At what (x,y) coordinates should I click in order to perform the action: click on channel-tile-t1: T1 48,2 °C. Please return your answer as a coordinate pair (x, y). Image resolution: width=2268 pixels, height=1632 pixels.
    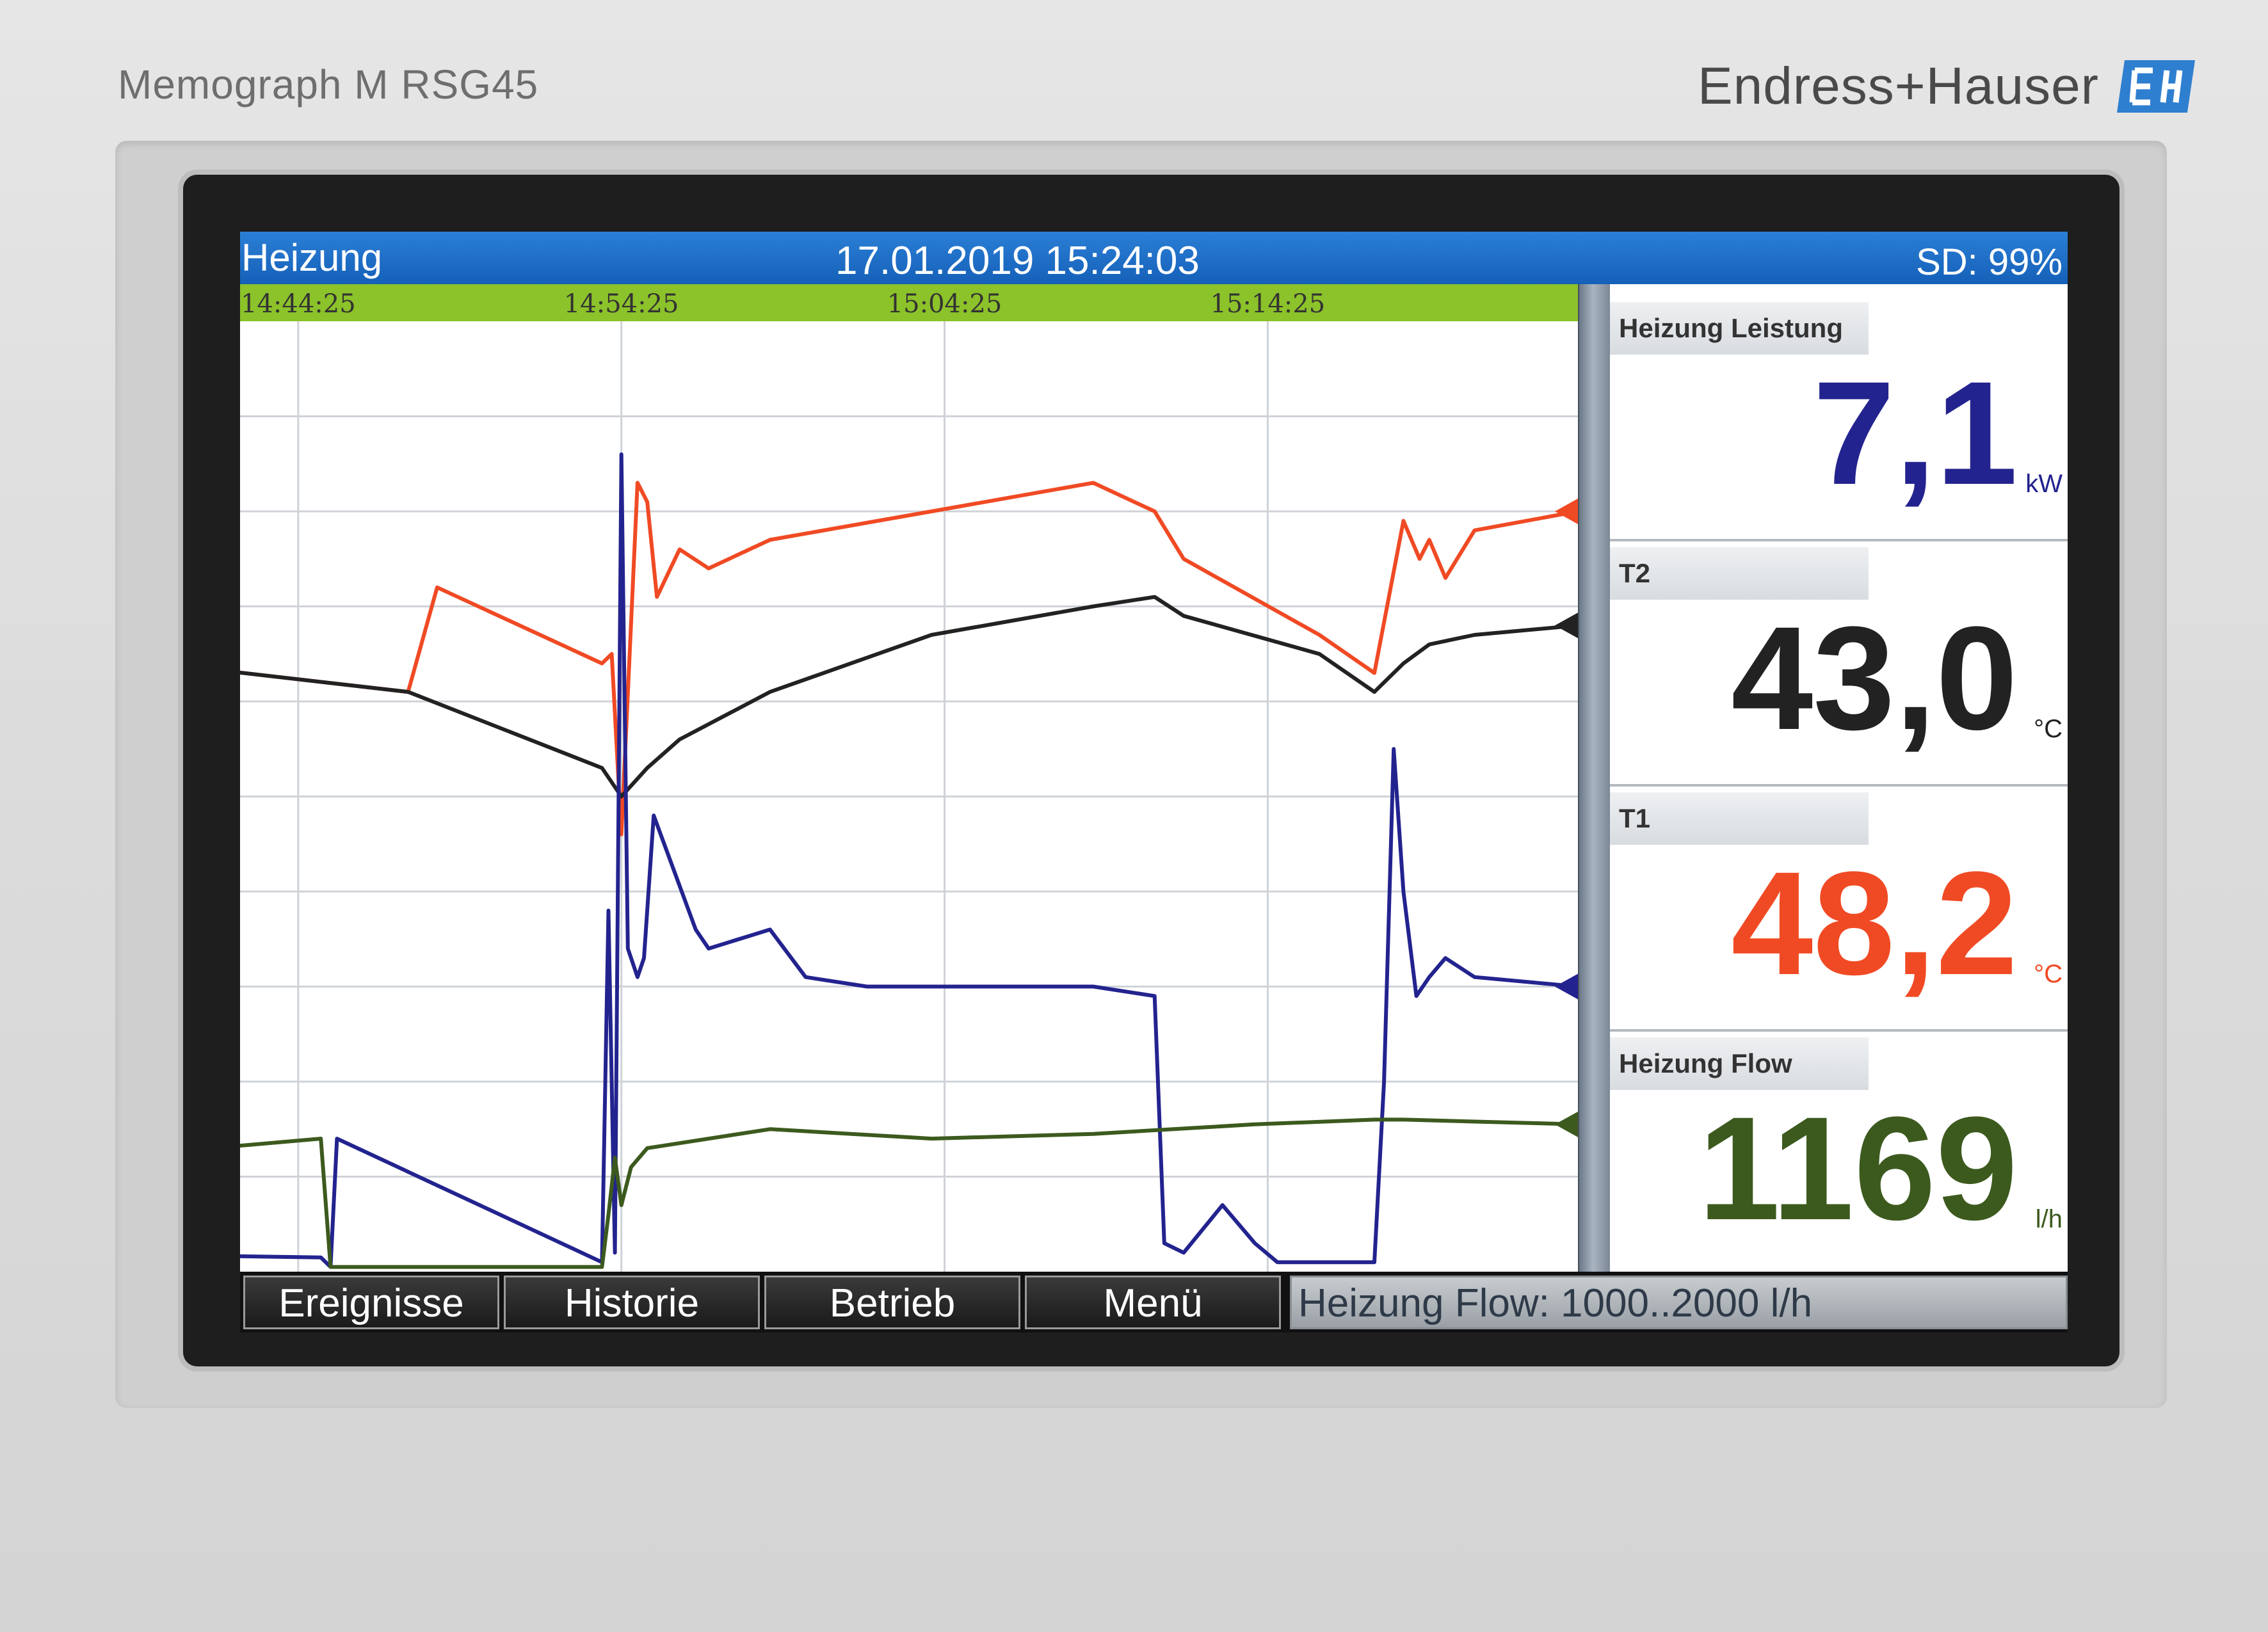
    Looking at the image, I should click on (1839, 909).